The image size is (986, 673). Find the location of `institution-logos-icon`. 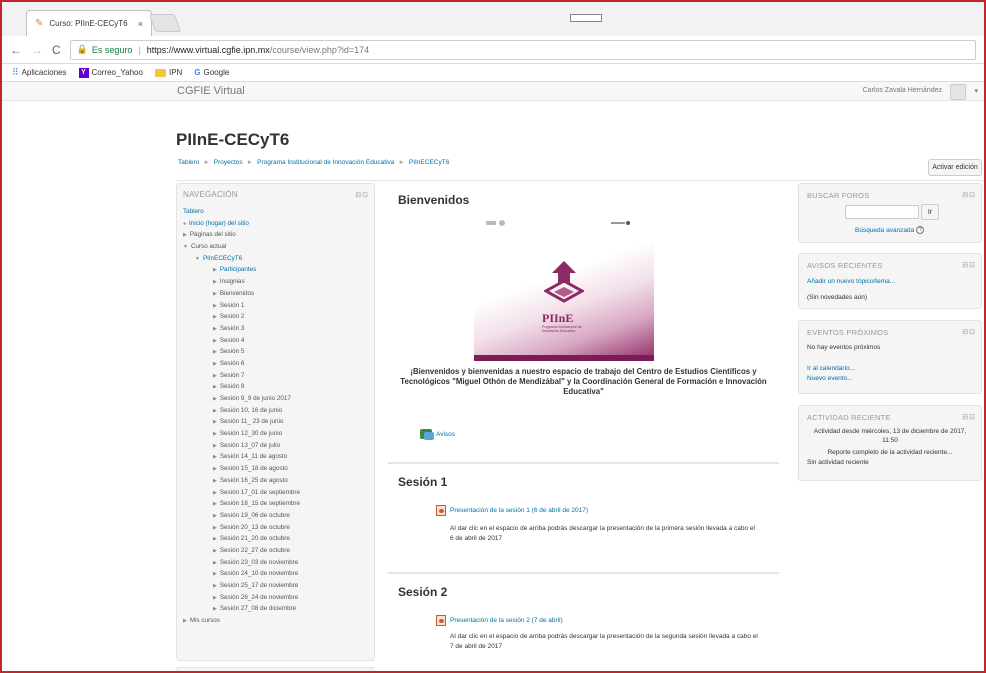

institution-logos-icon is located at coordinates (558, 223).